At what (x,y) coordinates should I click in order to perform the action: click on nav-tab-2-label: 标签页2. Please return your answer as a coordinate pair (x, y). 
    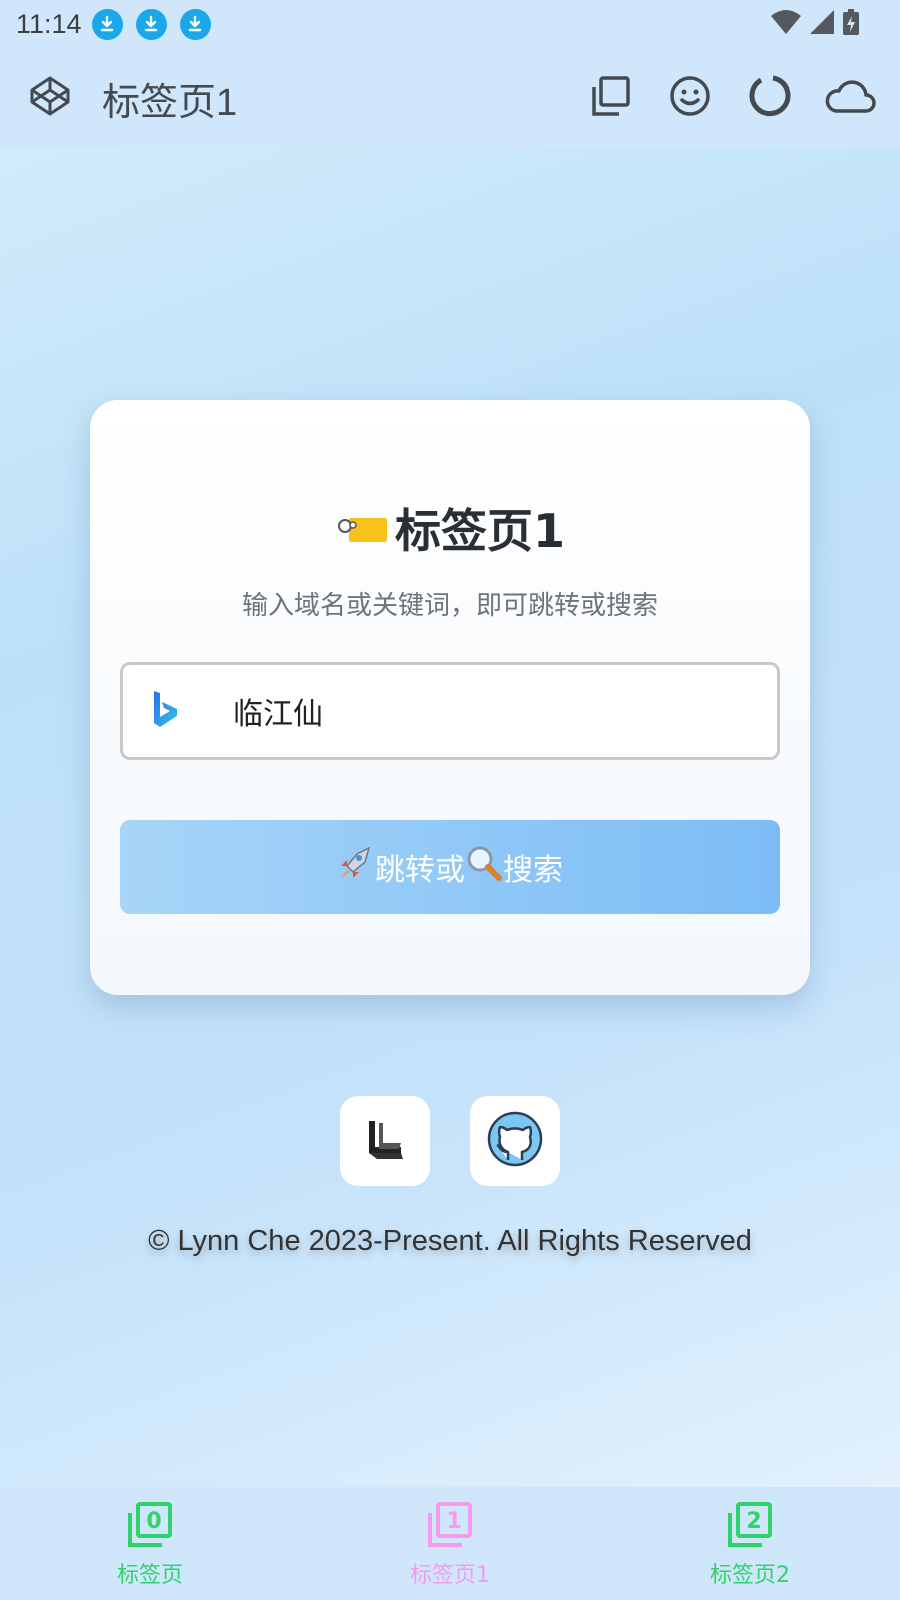
    Looking at the image, I should click on (750, 1575).